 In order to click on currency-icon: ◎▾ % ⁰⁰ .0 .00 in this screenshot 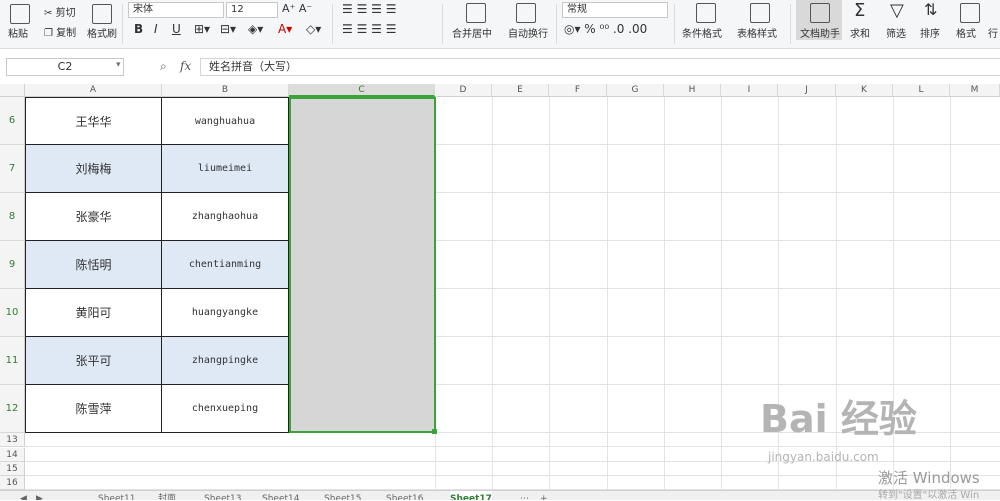, I will do `click(605, 29)`.